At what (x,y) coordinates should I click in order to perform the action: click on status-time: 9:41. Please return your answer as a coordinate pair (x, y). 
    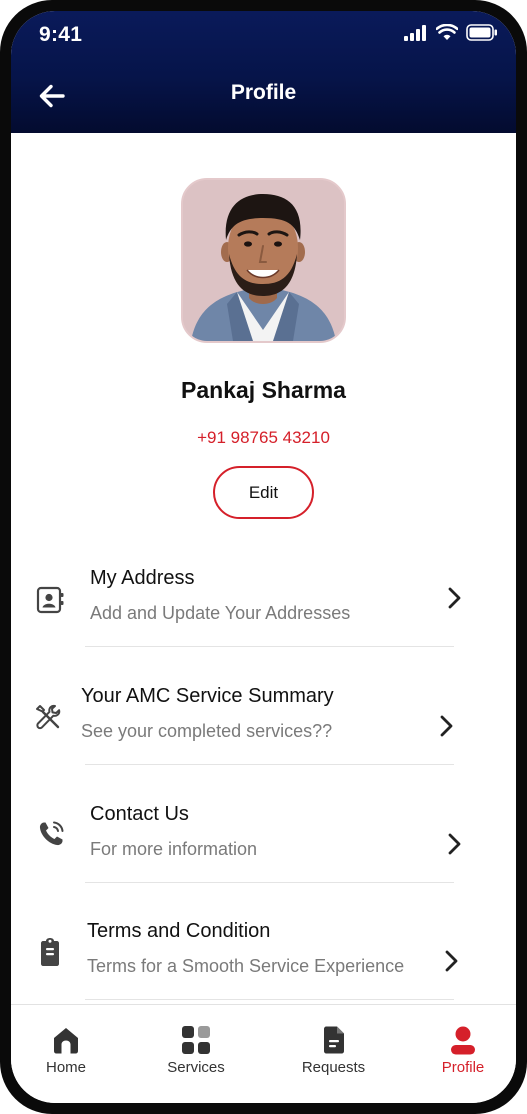
    Looking at the image, I should click on (61, 34).